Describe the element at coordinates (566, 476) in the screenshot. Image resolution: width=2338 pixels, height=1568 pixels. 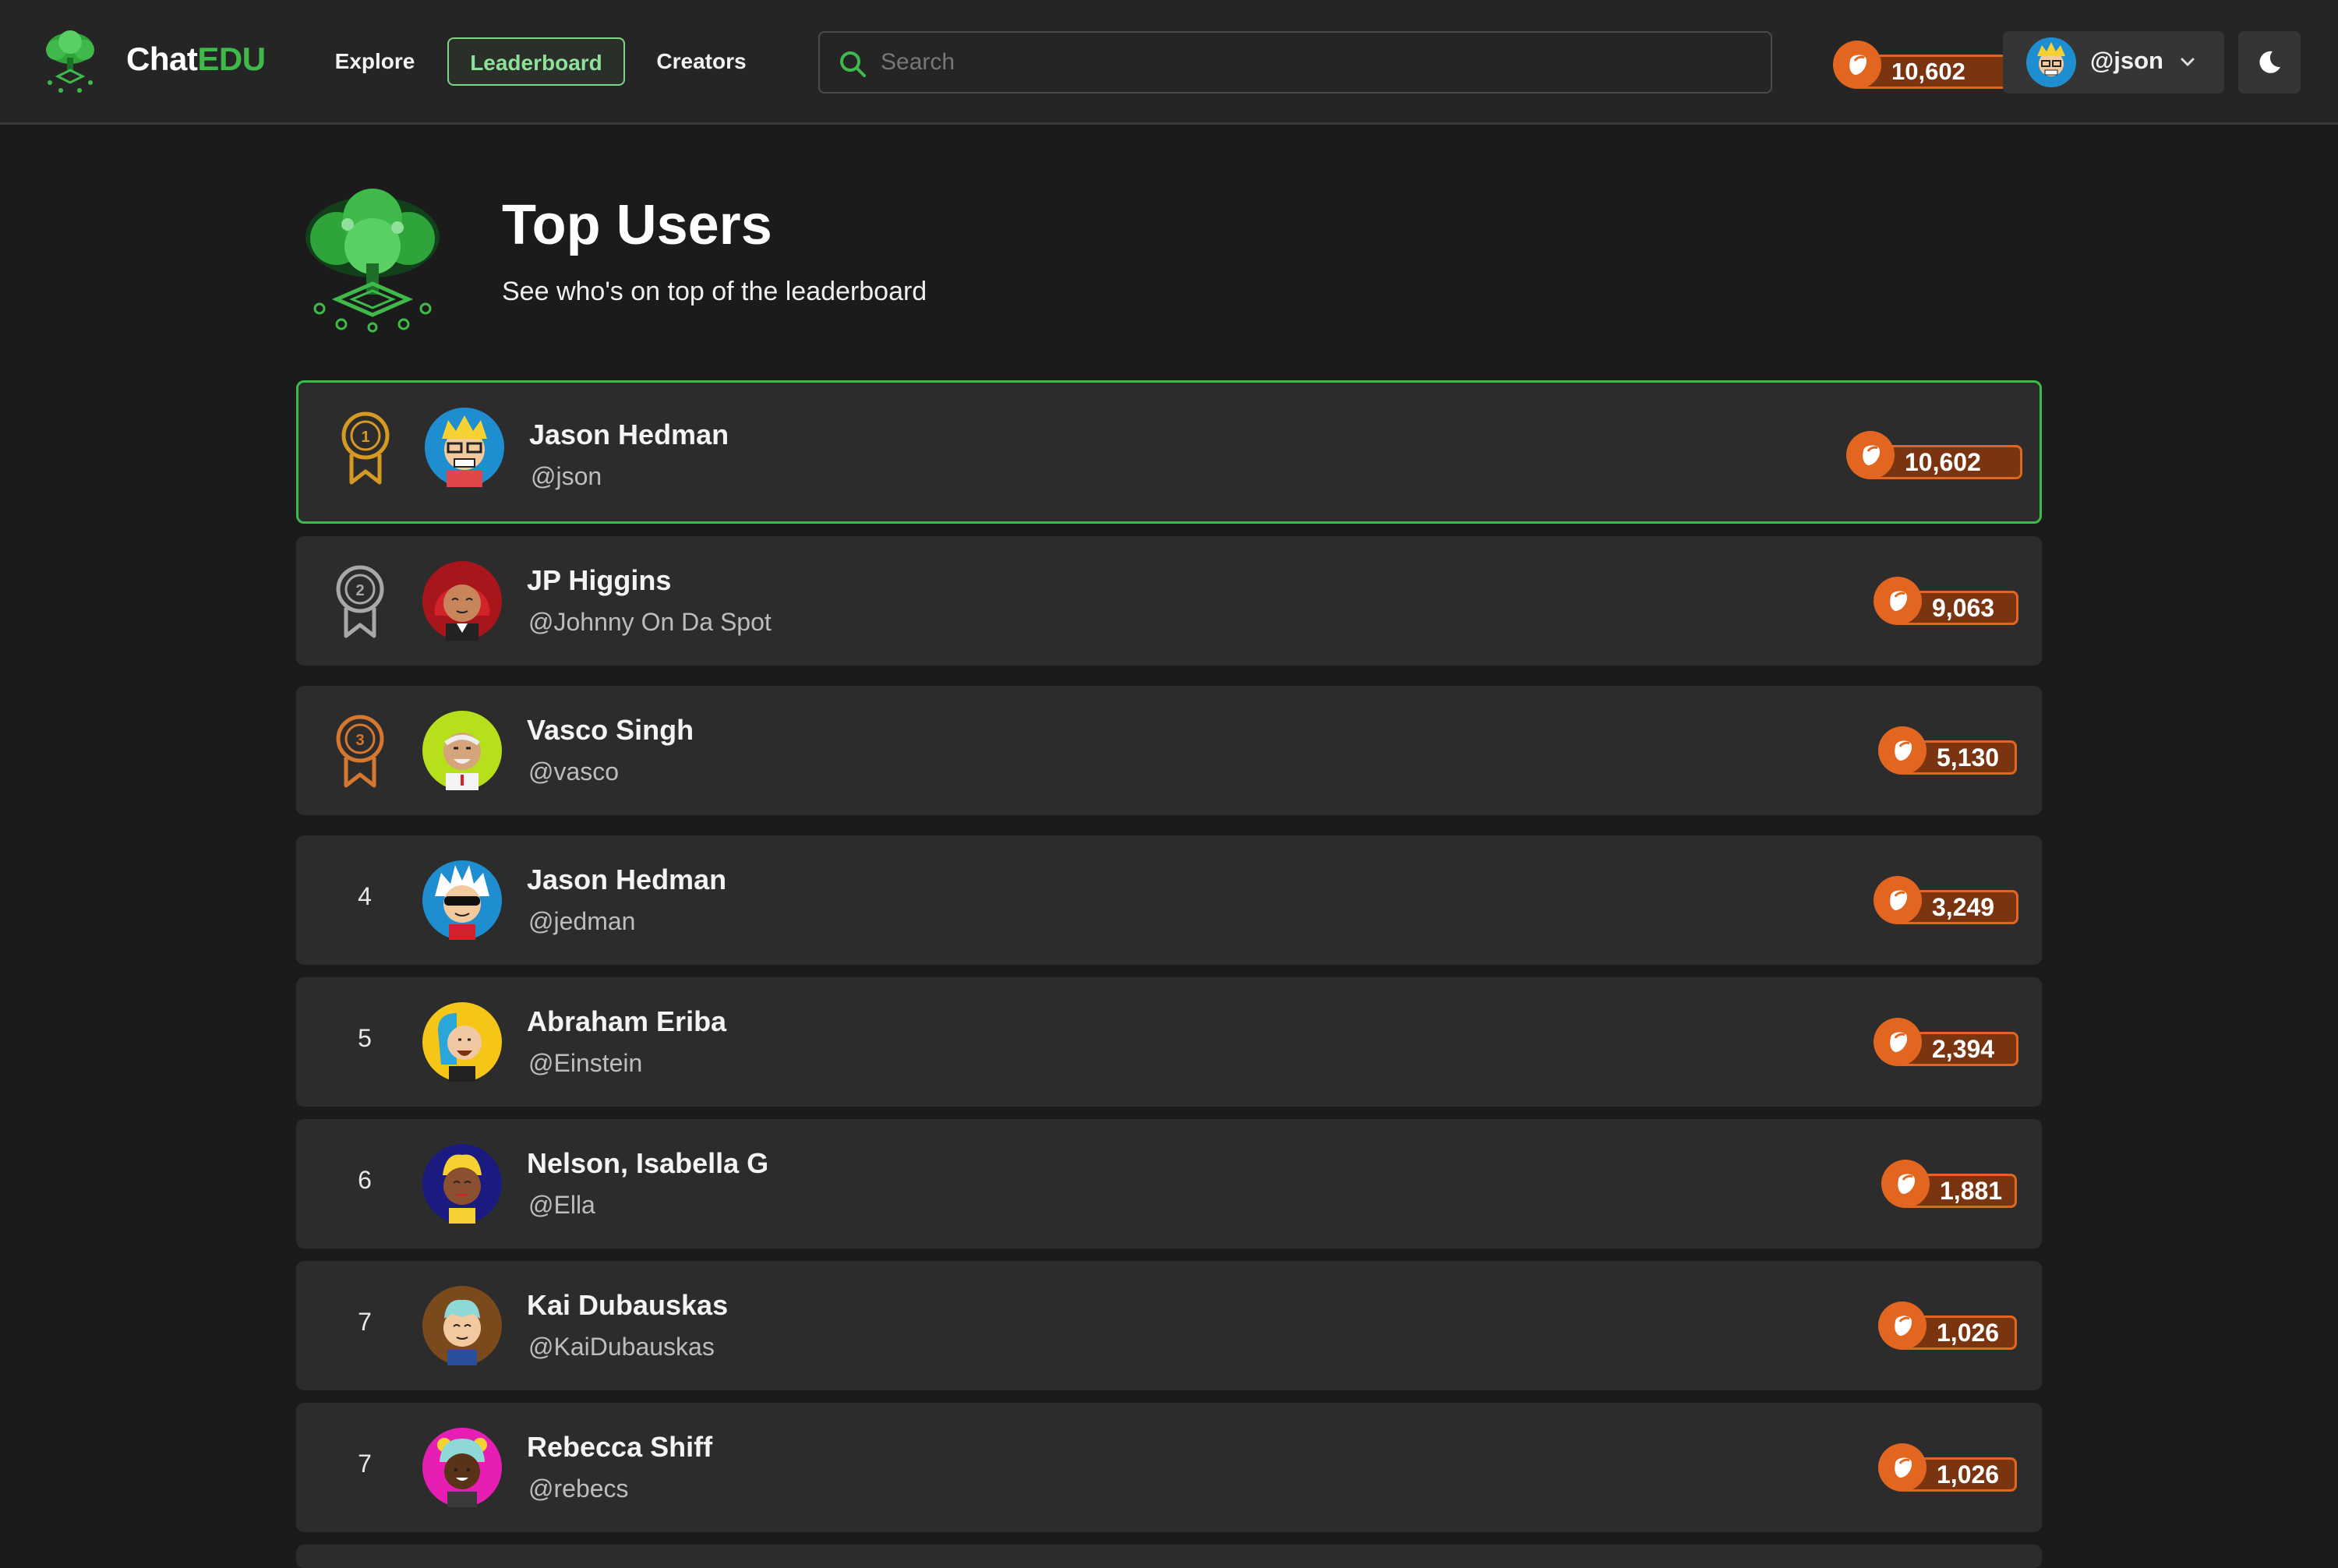
I see `user-handle: @json` at that location.